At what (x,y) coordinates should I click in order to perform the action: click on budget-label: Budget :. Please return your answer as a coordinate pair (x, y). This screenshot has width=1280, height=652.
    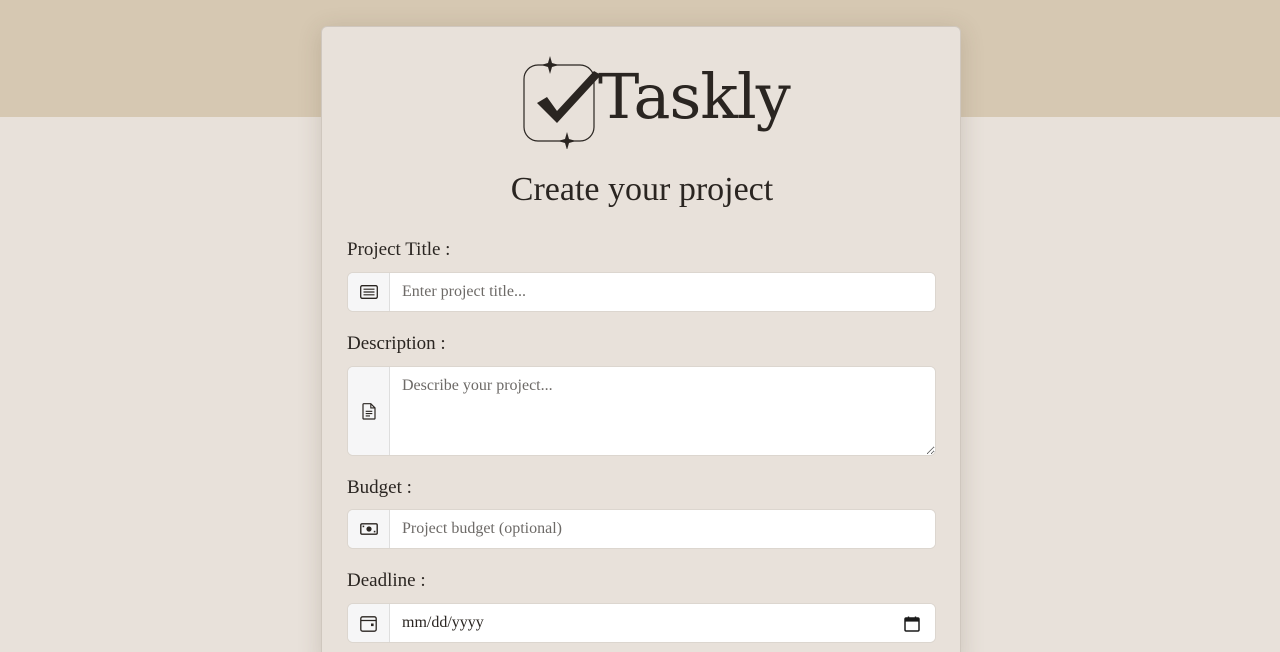
    Looking at the image, I should click on (379, 487).